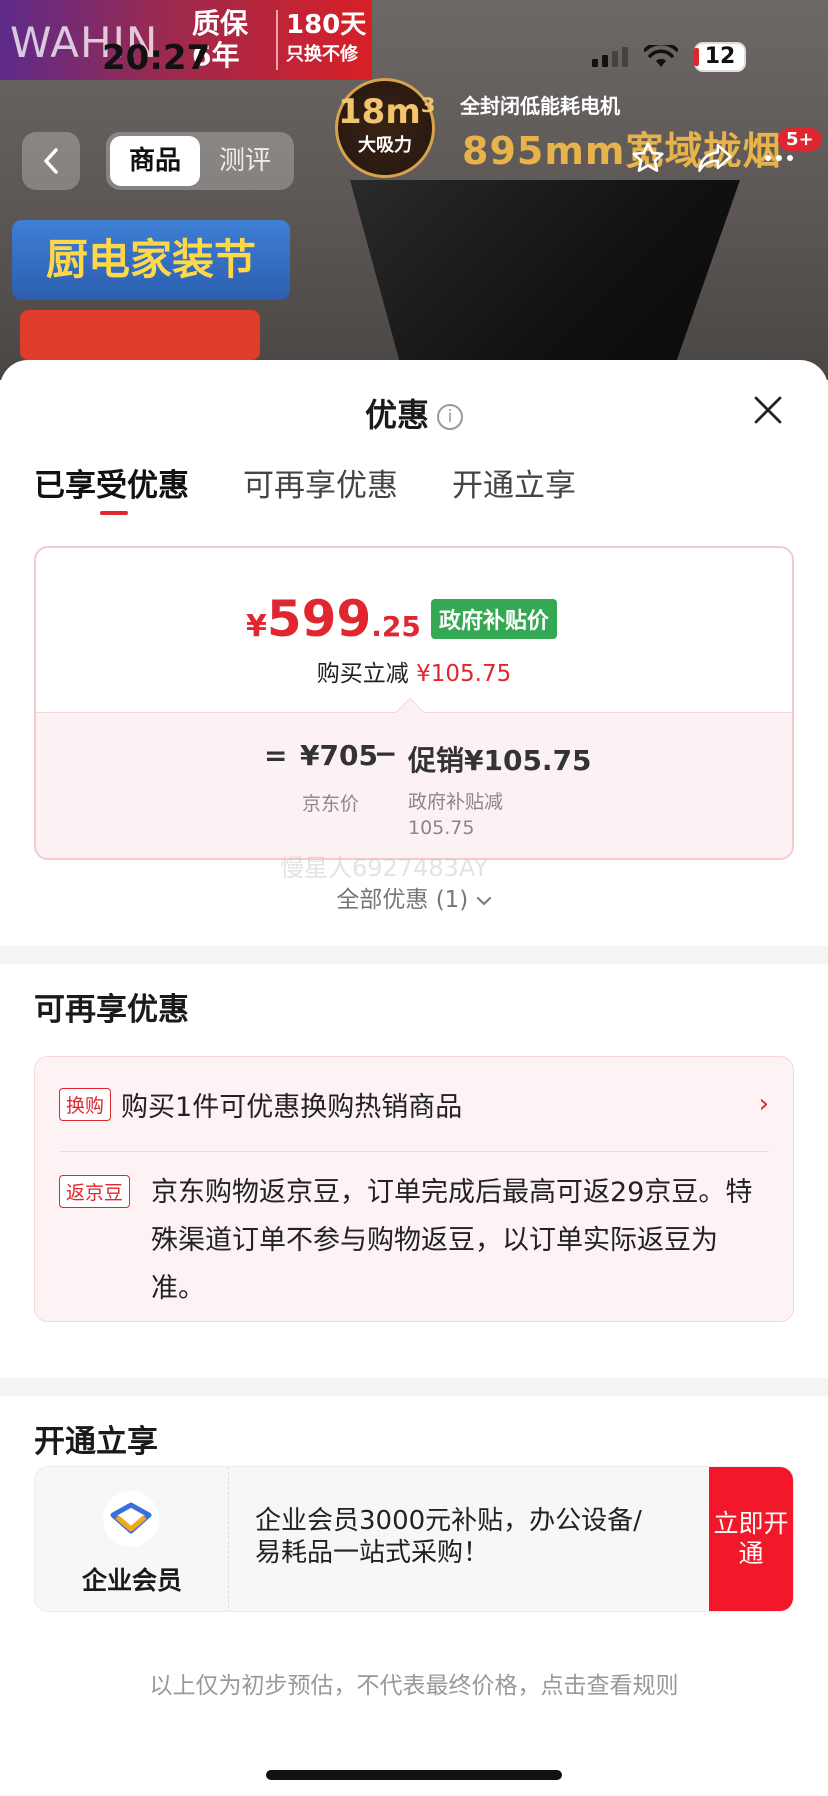 The image size is (828, 1796). I want to click on suction-badge: 18m³ 大吸力, so click(385, 128).